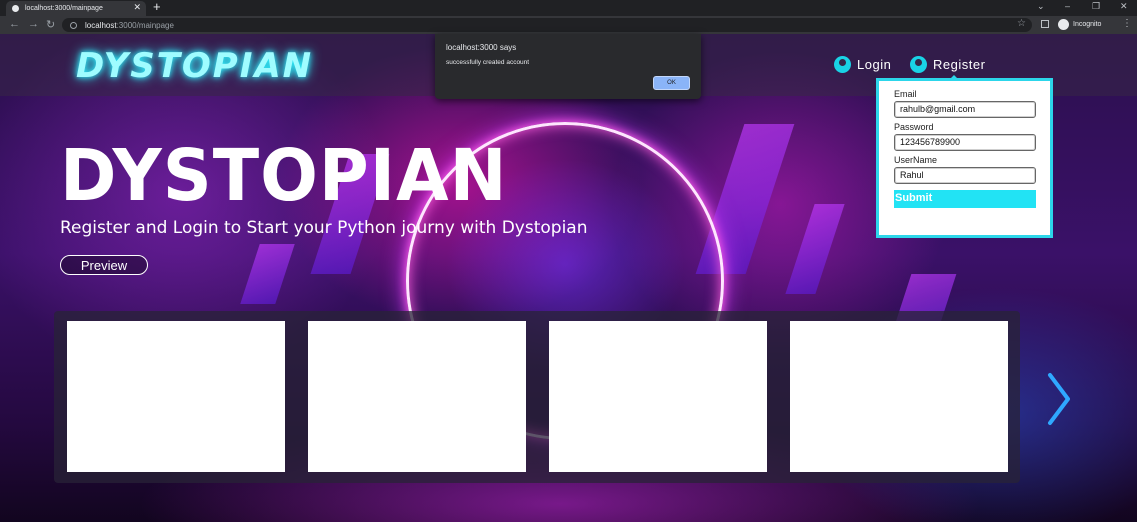 The image size is (1137, 522). What do you see at coordinates (965, 199) in the screenshot?
I see `submit-button: Submit` at bounding box center [965, 199].